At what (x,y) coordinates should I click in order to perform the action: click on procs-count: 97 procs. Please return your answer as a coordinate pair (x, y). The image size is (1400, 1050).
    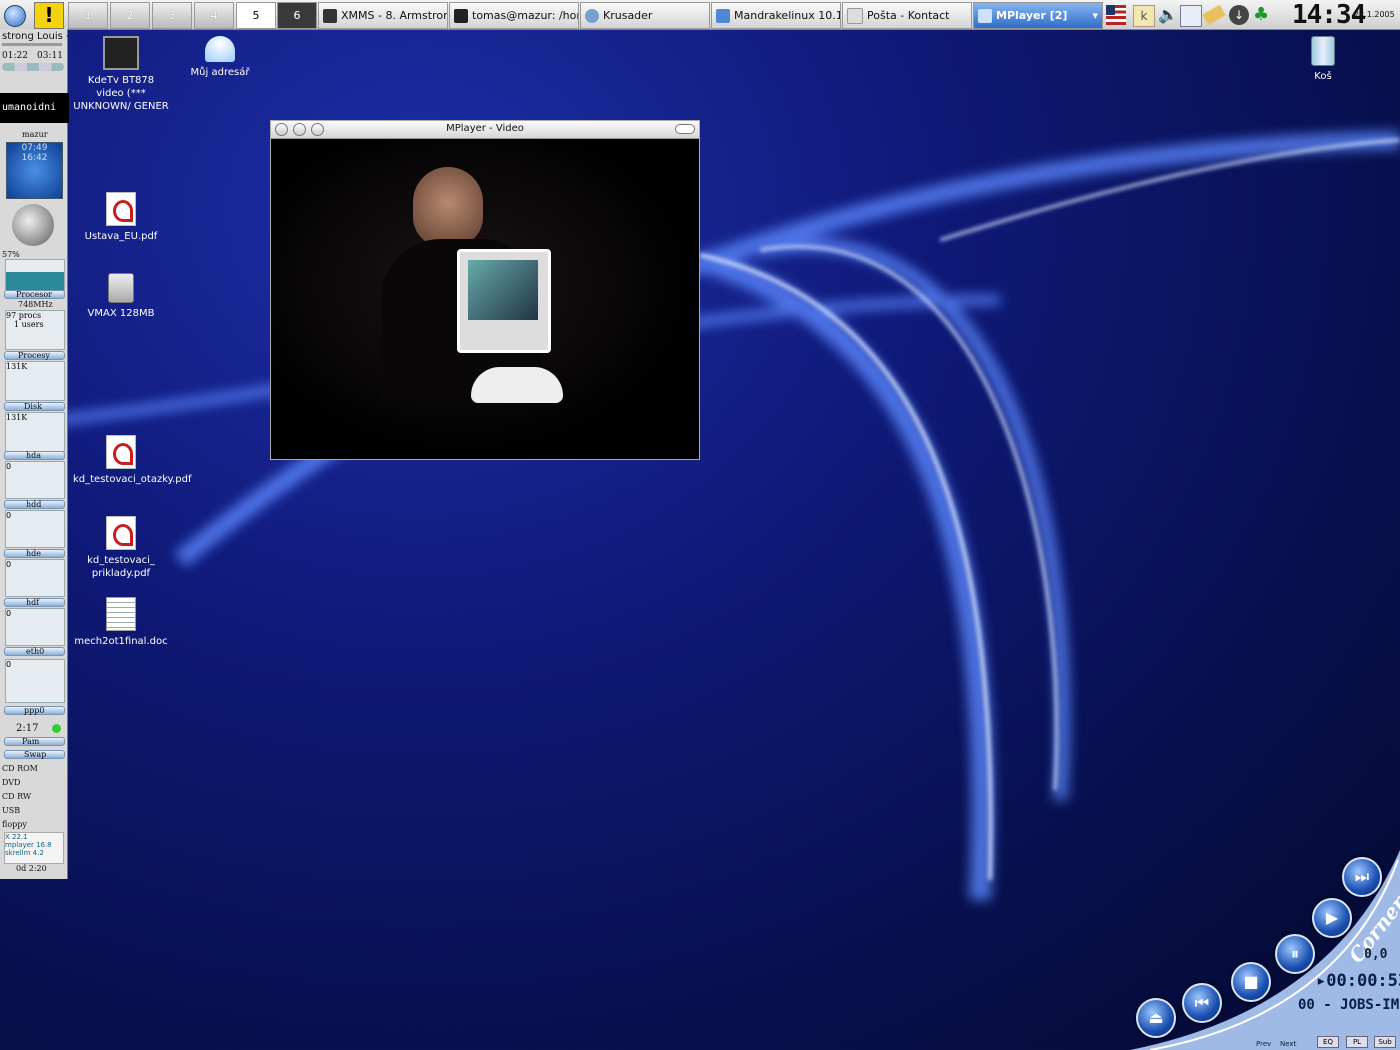
    Looking at the image, I should click on (24, 315).